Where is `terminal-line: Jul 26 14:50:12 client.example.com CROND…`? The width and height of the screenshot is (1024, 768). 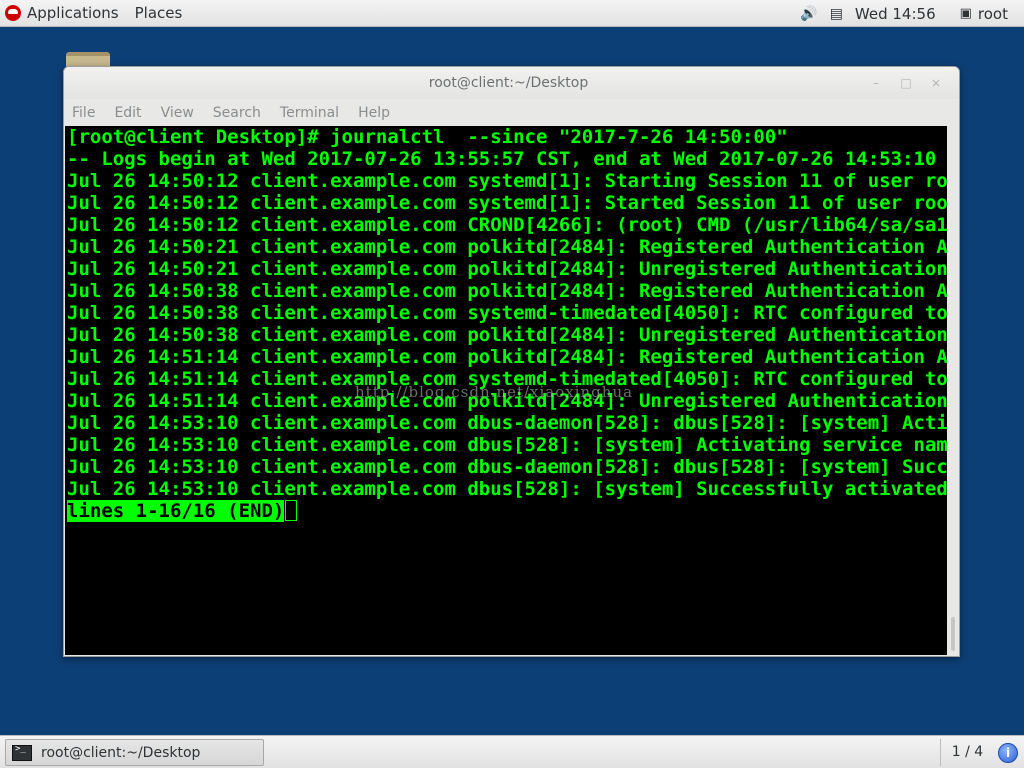 terminal-line: Jul 26 14:50:12 client.example.com CROND… is located at coordinates (507, 225).